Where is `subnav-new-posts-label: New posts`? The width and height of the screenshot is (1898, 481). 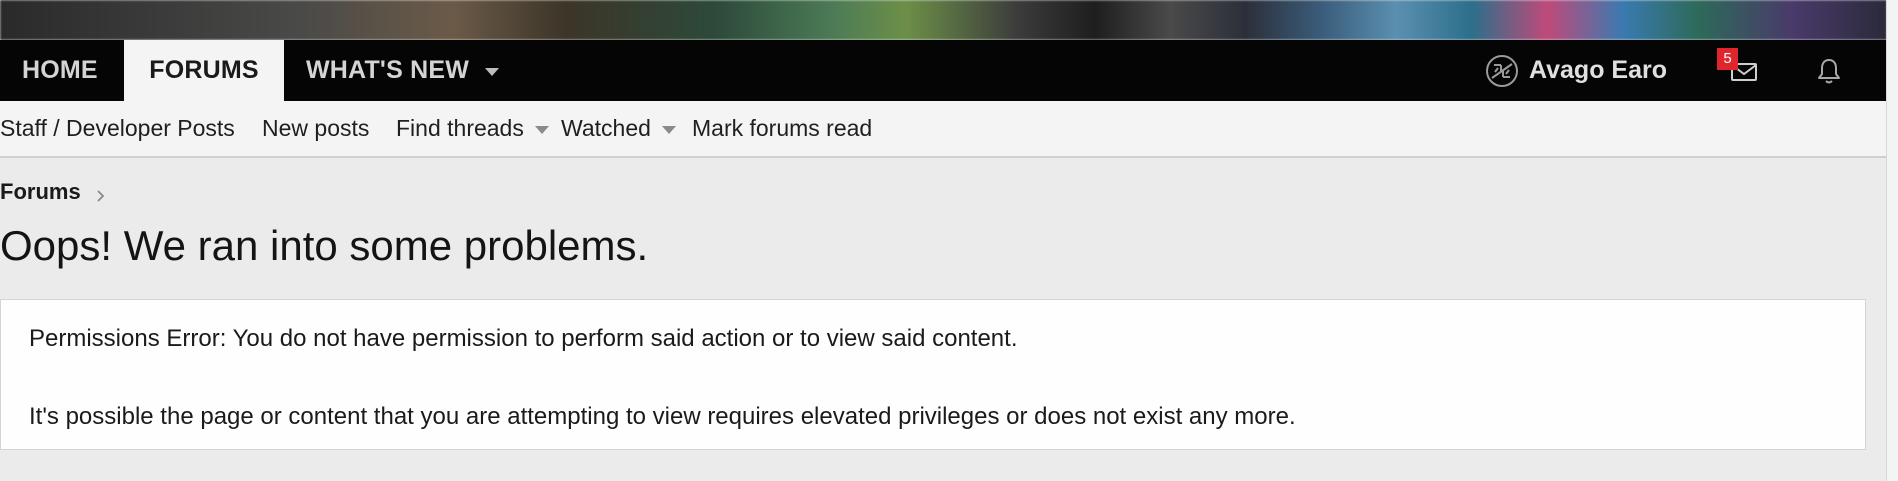
subnav-new-posts-label: New posts is located at coordinates (316, 128).